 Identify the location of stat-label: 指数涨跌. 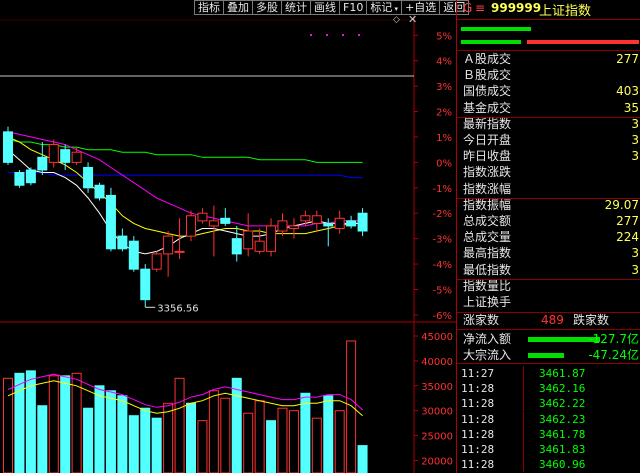
(487, 172).